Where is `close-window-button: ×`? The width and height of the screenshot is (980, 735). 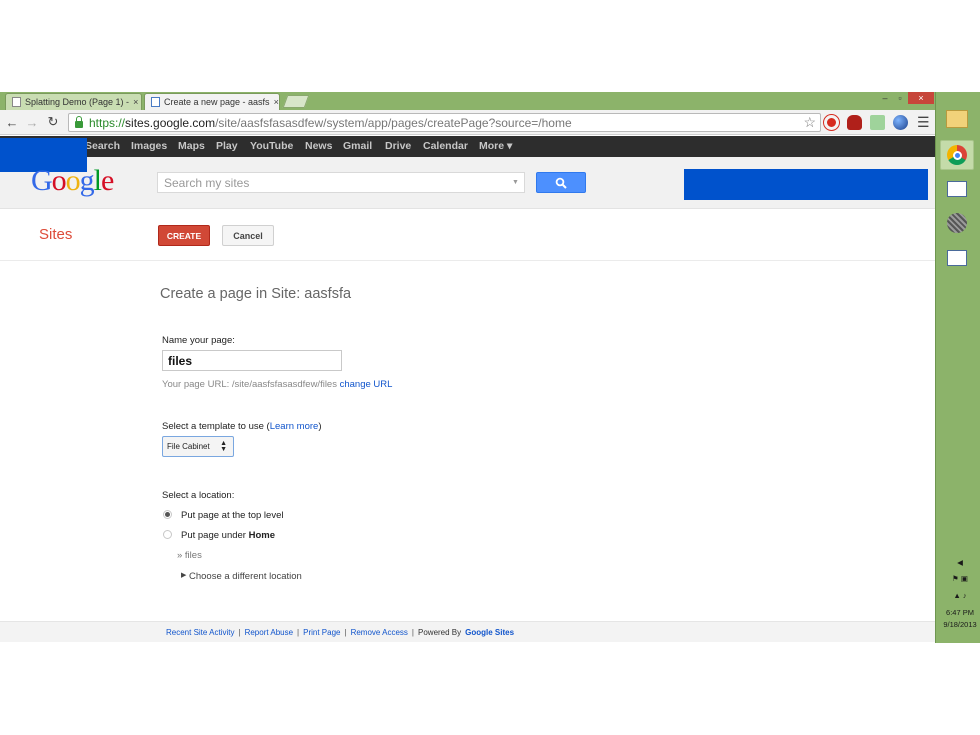 close-window-button: × is located at coordinates (921, 98).